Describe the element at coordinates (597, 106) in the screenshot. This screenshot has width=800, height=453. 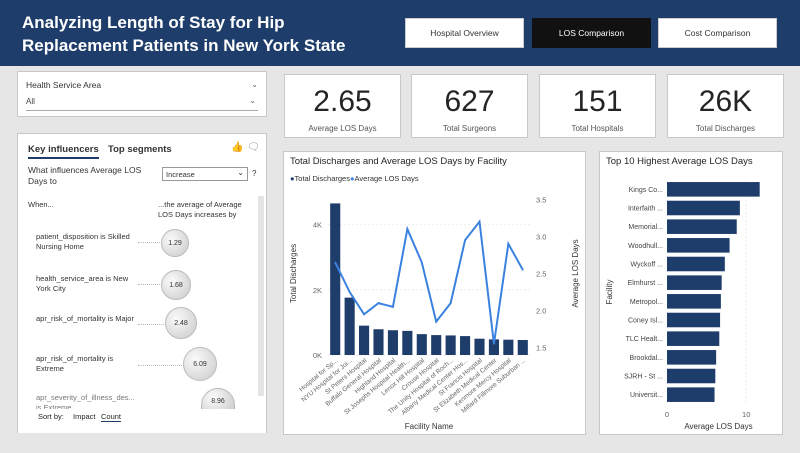
I see `kpi-card-total-hospitals: 151 Total Hospitals` at that location.